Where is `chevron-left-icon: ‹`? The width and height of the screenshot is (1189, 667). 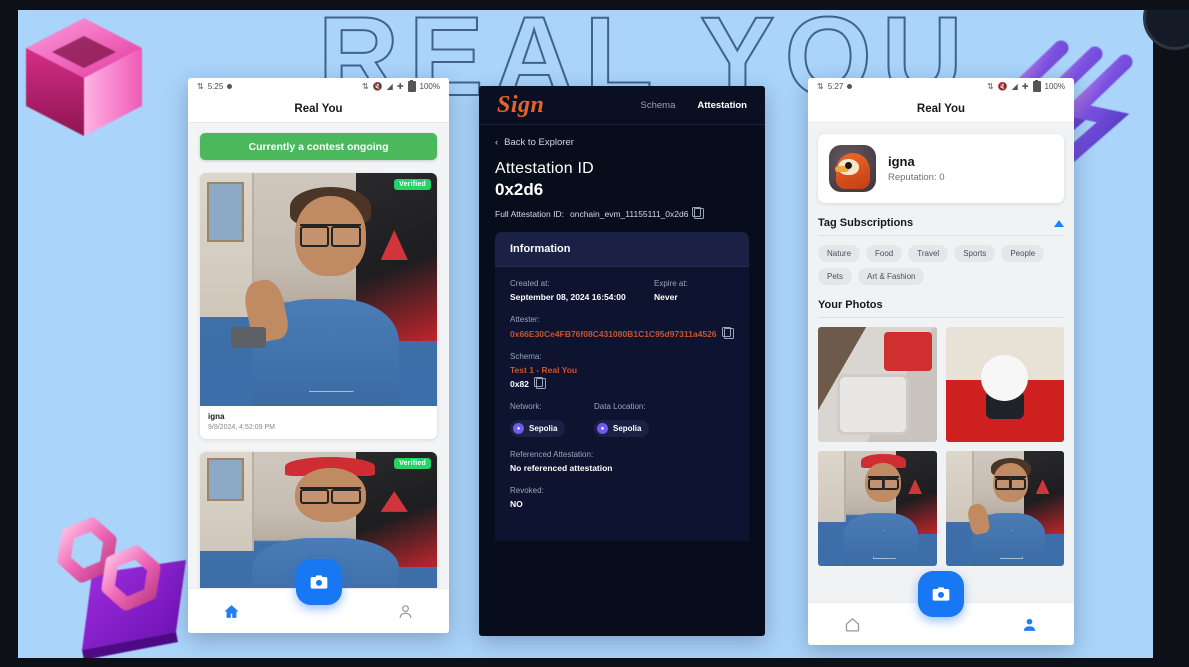
chevron-left-icon: ‹ is located at coordinates (497, 142).